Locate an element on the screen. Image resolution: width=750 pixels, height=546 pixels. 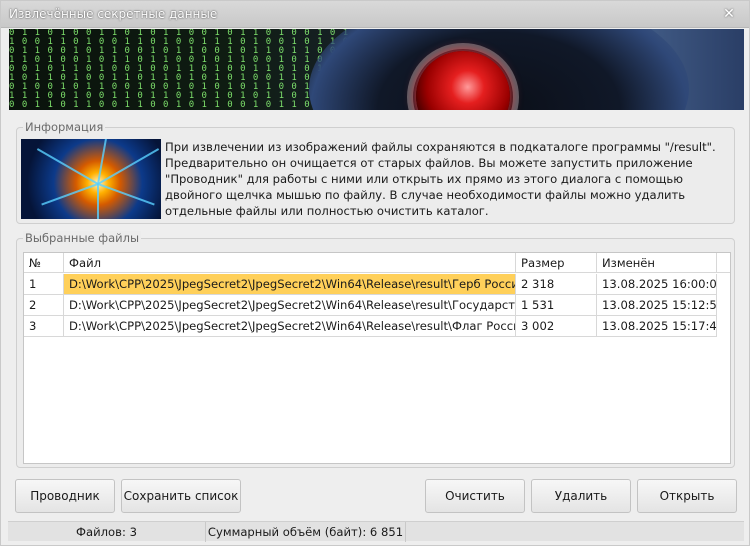
row-size: 1 531 is located at coordinates (556, 305).